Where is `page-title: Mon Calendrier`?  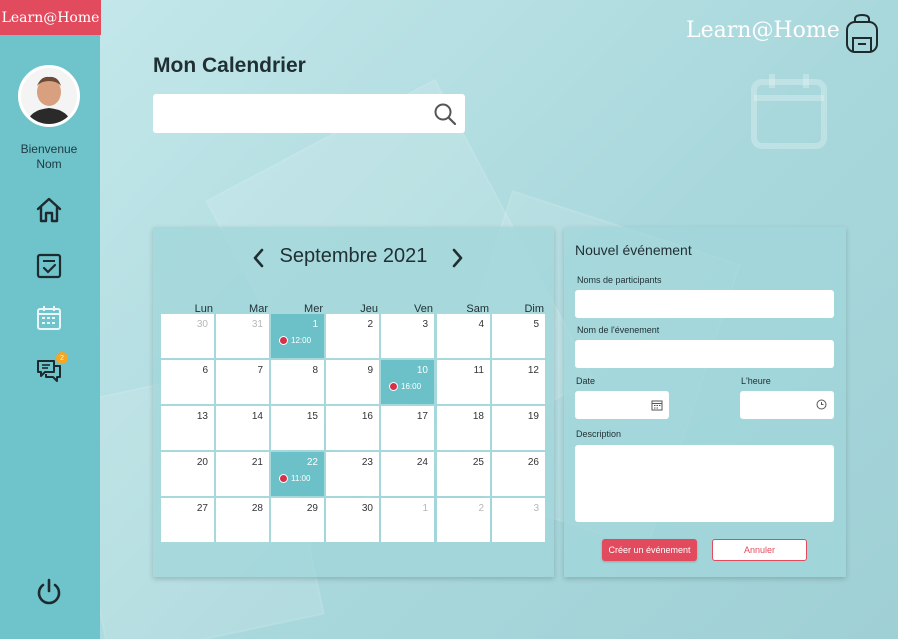
page-title: Mon Calendrier is located at coordinates (229, 65).